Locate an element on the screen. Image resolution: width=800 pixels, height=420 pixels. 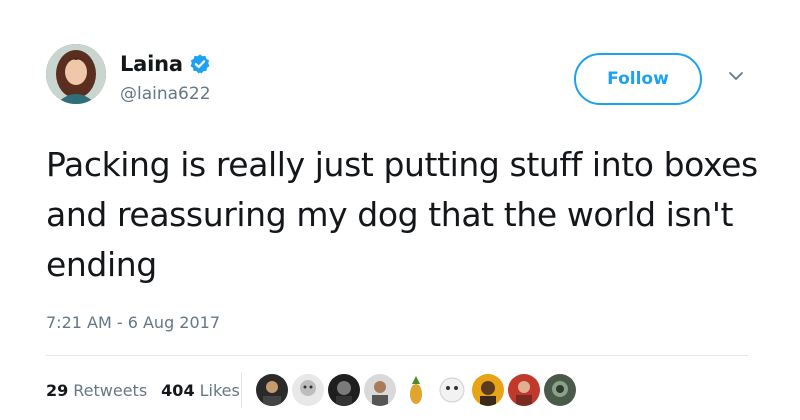
user-handle: @laina622 is located at coordinates (165, 94).